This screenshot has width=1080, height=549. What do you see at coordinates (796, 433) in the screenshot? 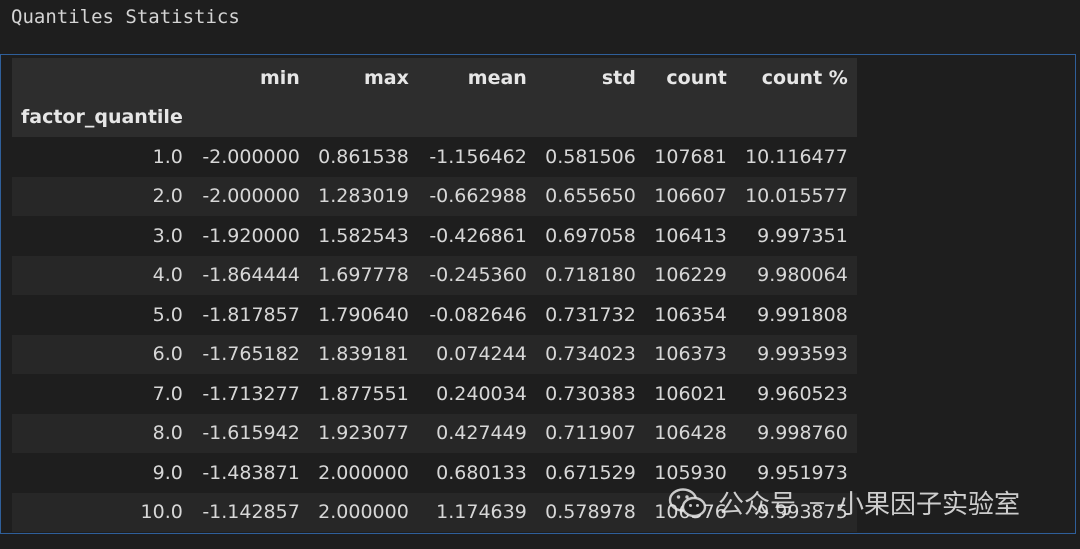
I see `table-cell: 9.998760` at bounding box center [796, 433].